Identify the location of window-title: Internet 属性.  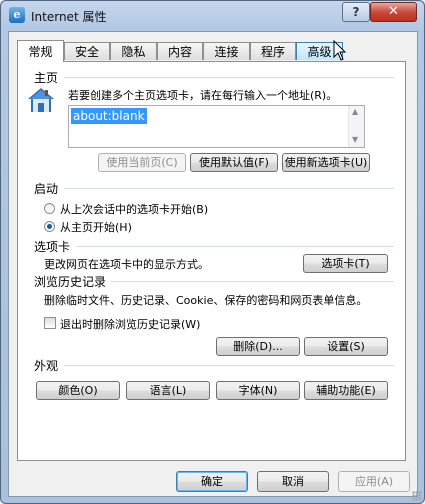
(69, 17).